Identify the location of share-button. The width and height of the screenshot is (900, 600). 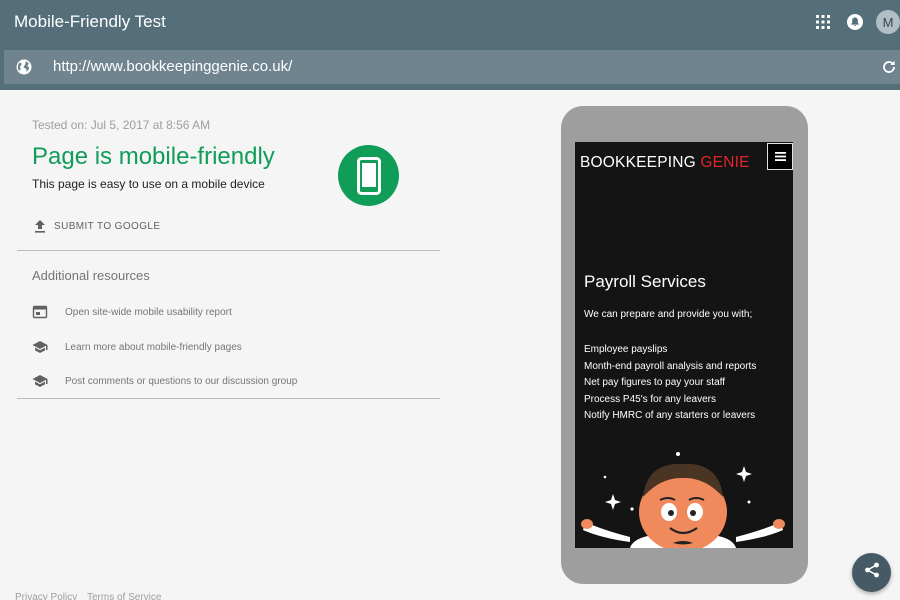
(871, 572).